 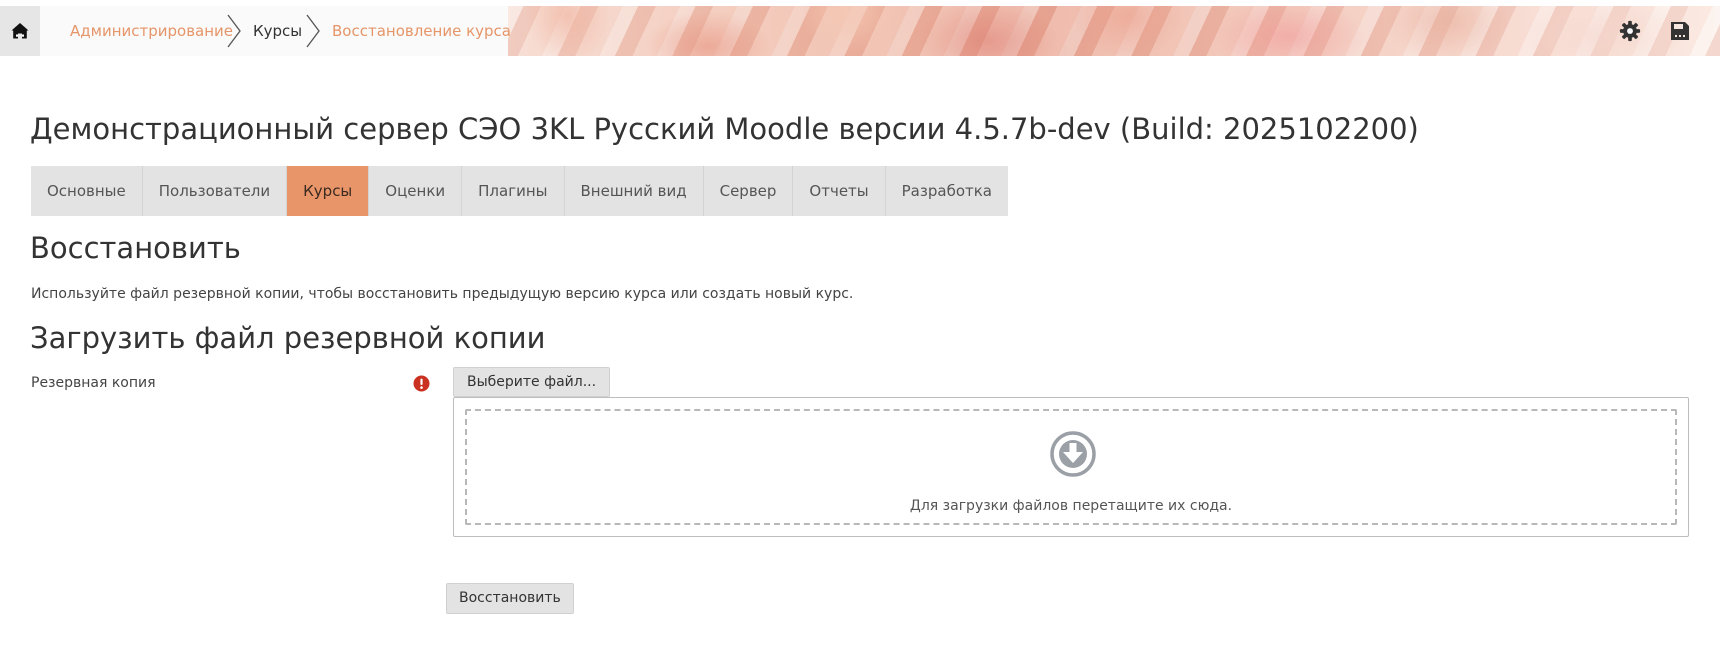 What do you see at coordinates (277, 31) in the screenshot?
I see `breadcrumb-courses: Курсы` at bounding box center [277, 31].